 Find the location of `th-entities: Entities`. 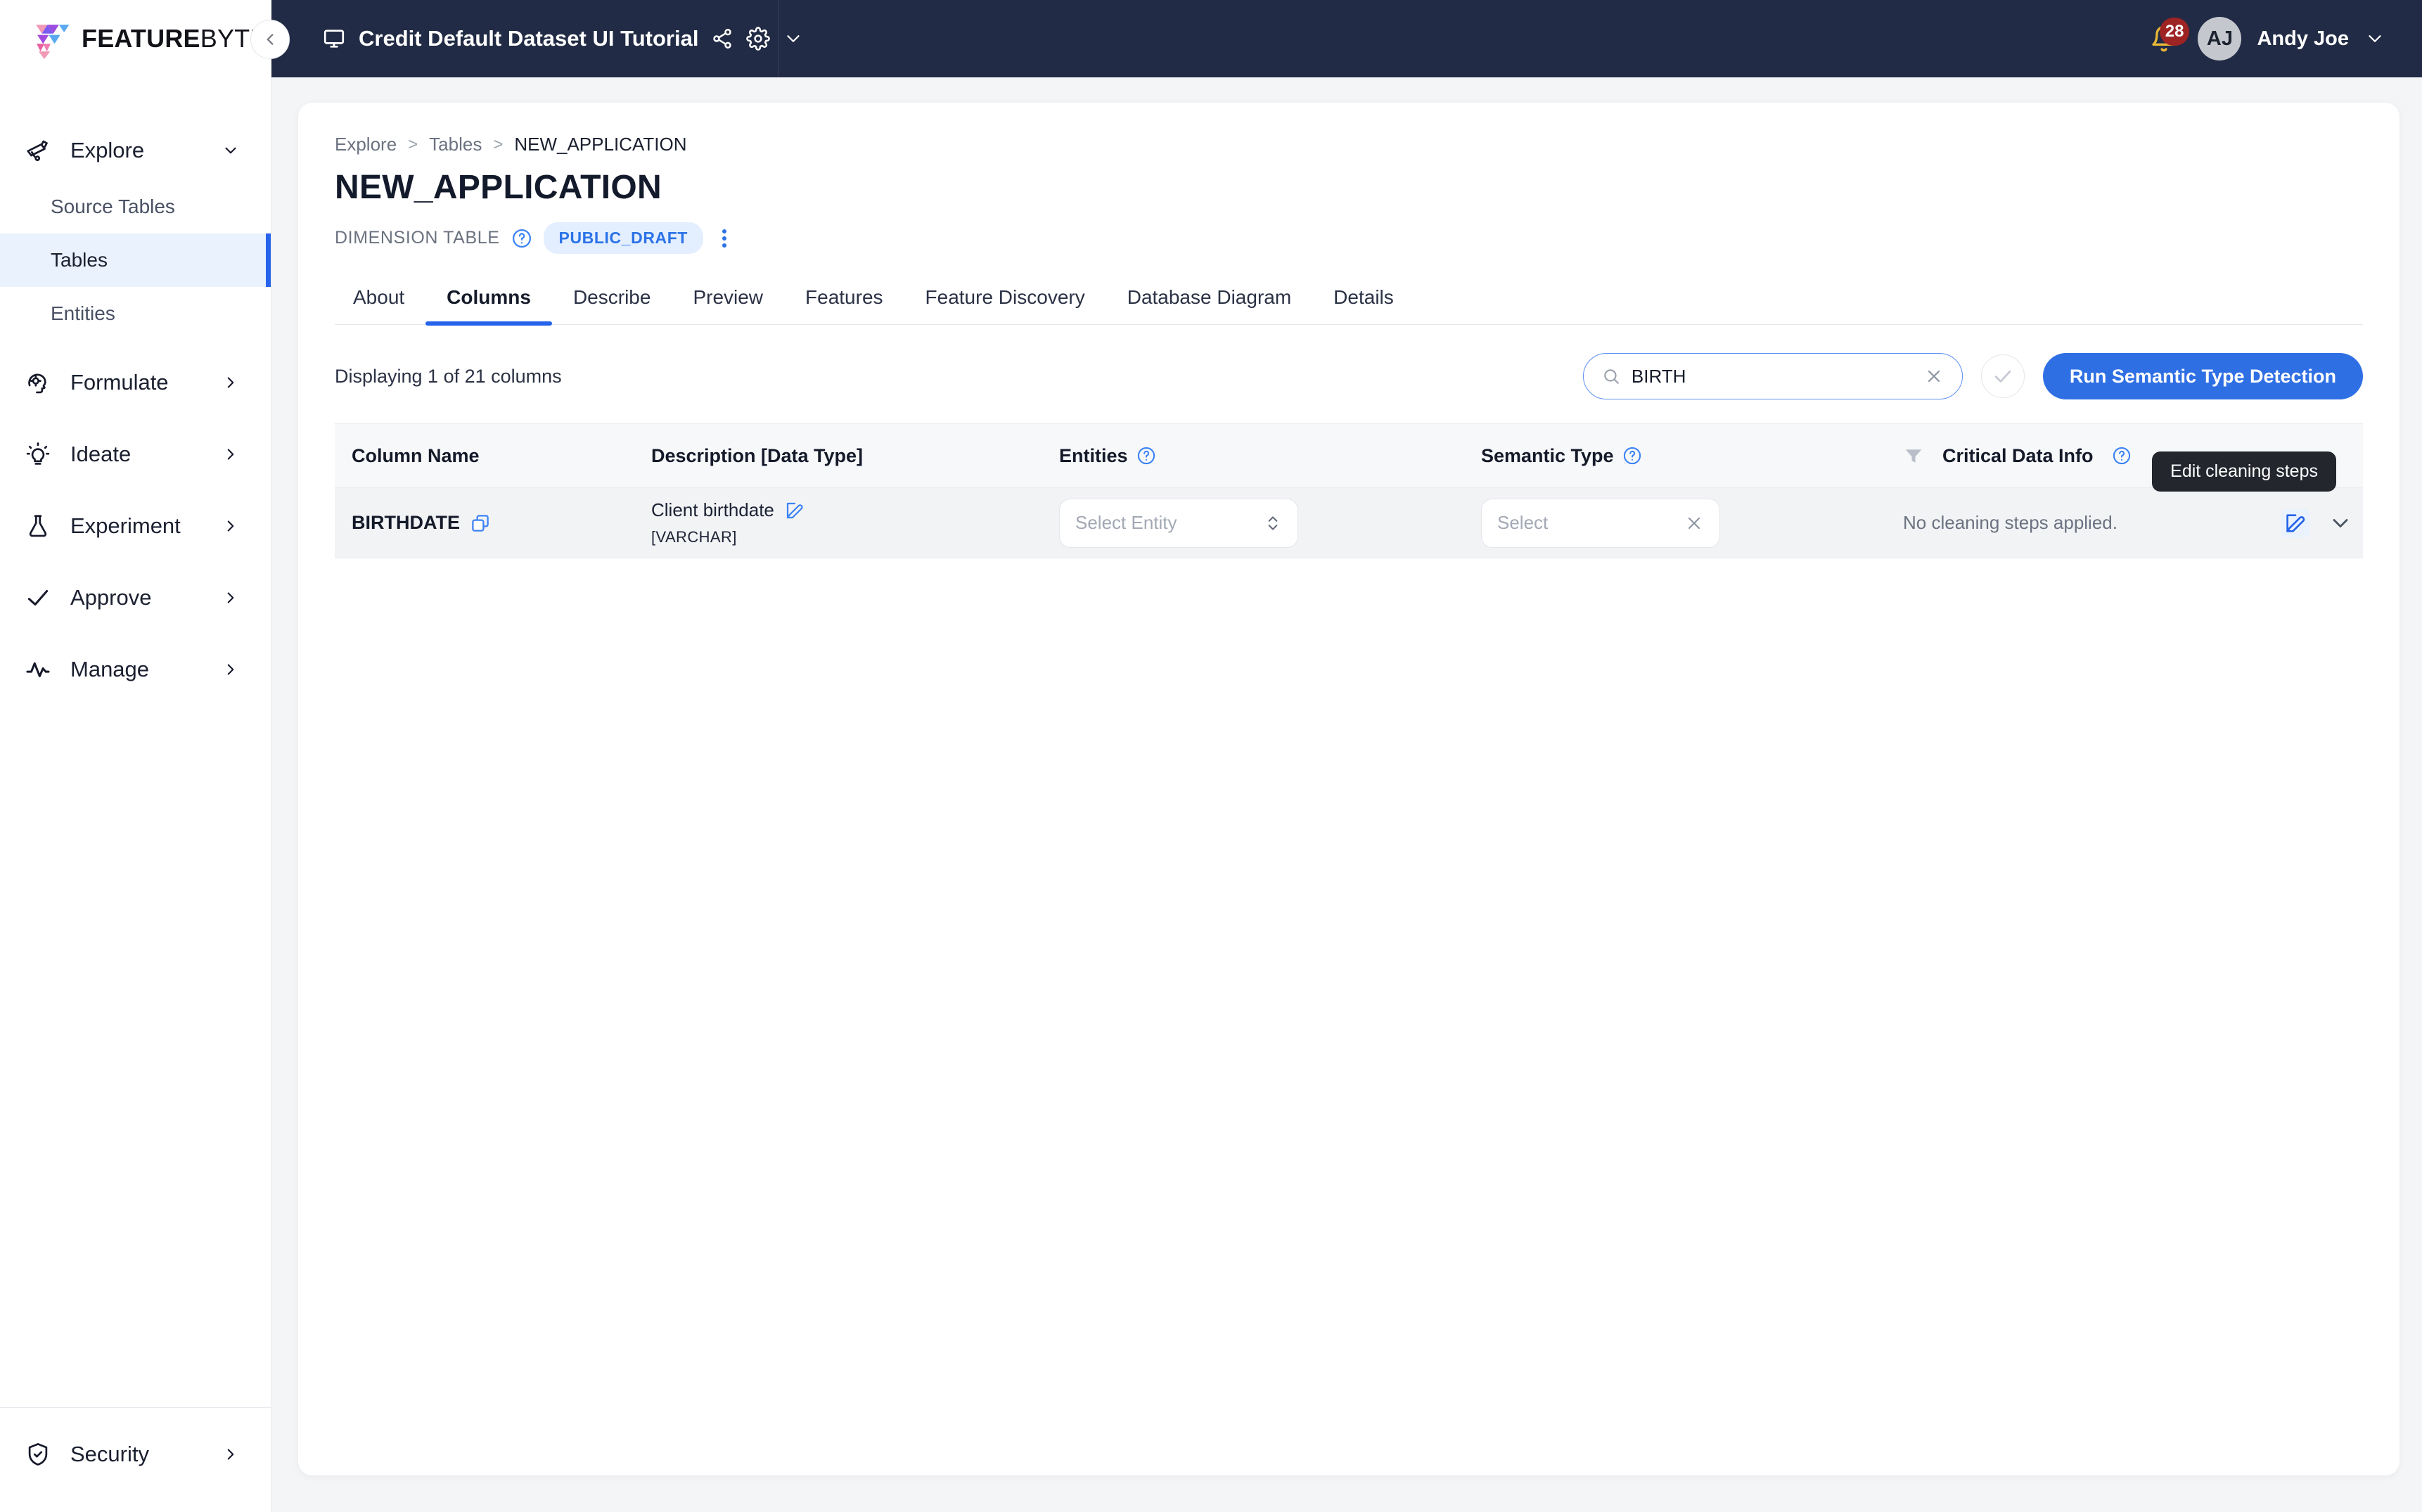

th-entities: Entities is located at coordinates (1270, 456).